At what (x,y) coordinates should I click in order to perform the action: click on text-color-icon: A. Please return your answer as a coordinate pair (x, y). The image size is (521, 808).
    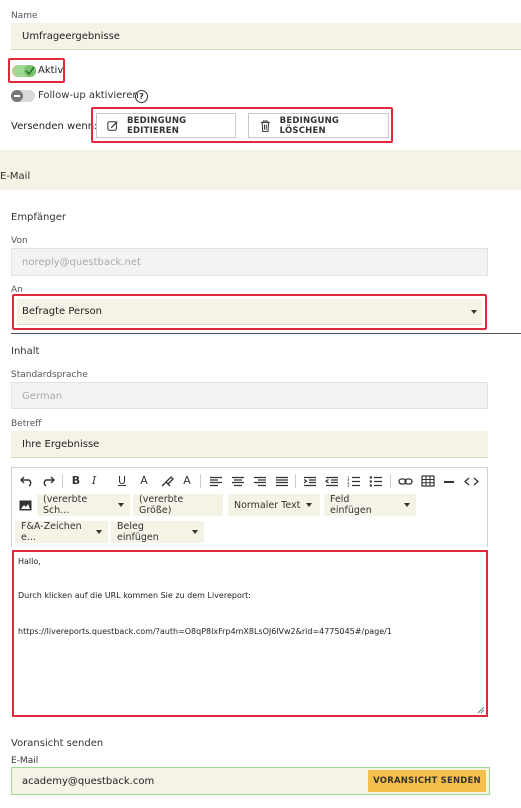
    Looking at the image, I should click on (144, 481).